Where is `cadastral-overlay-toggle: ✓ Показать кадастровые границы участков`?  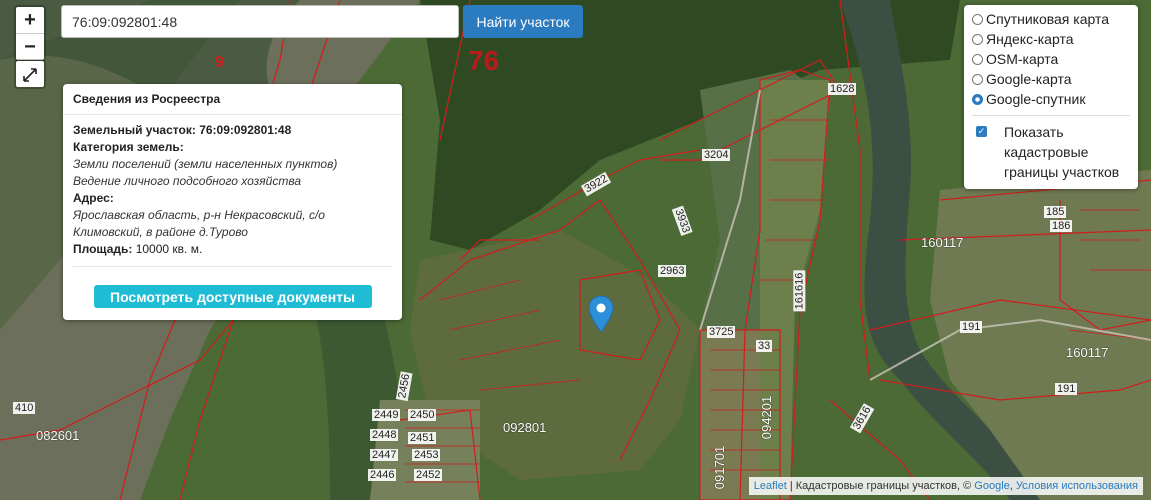
cadastral-overlay-toggle: ✓ Показать кадастровые границы участков is located at coordinates (1051, 152).